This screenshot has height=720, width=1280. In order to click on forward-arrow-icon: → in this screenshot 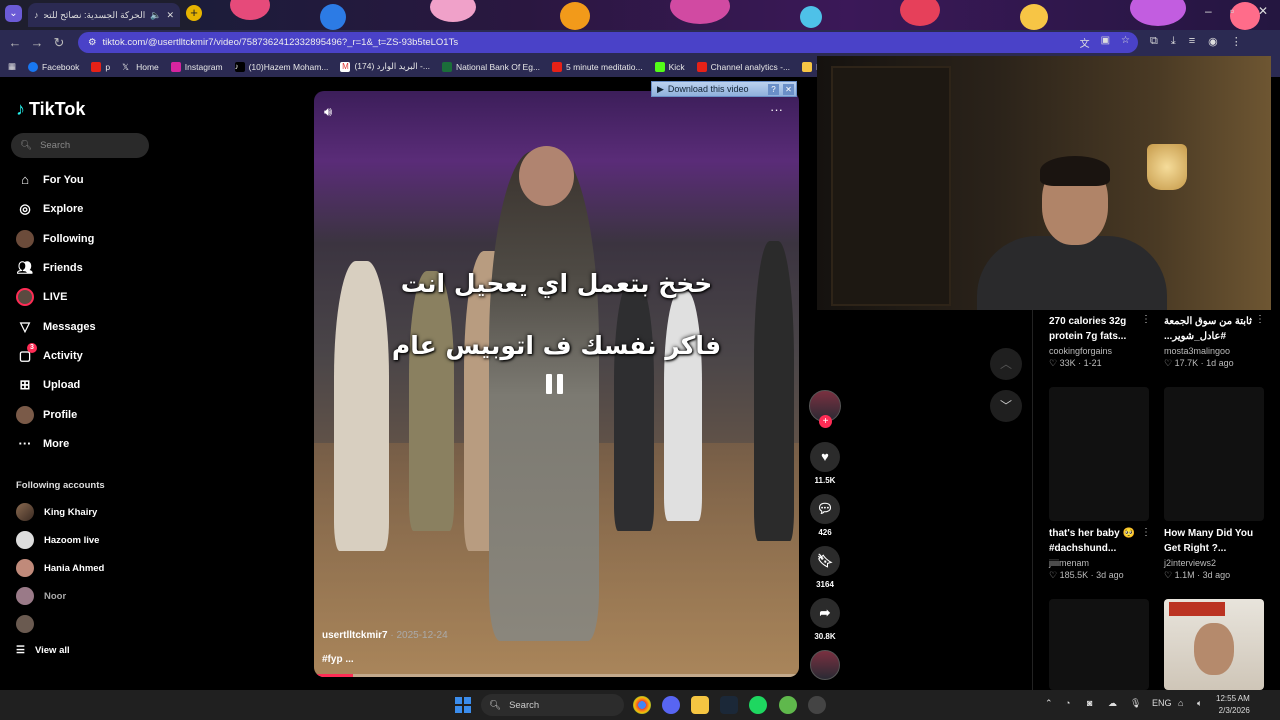, I will do `click(37, 43)`.